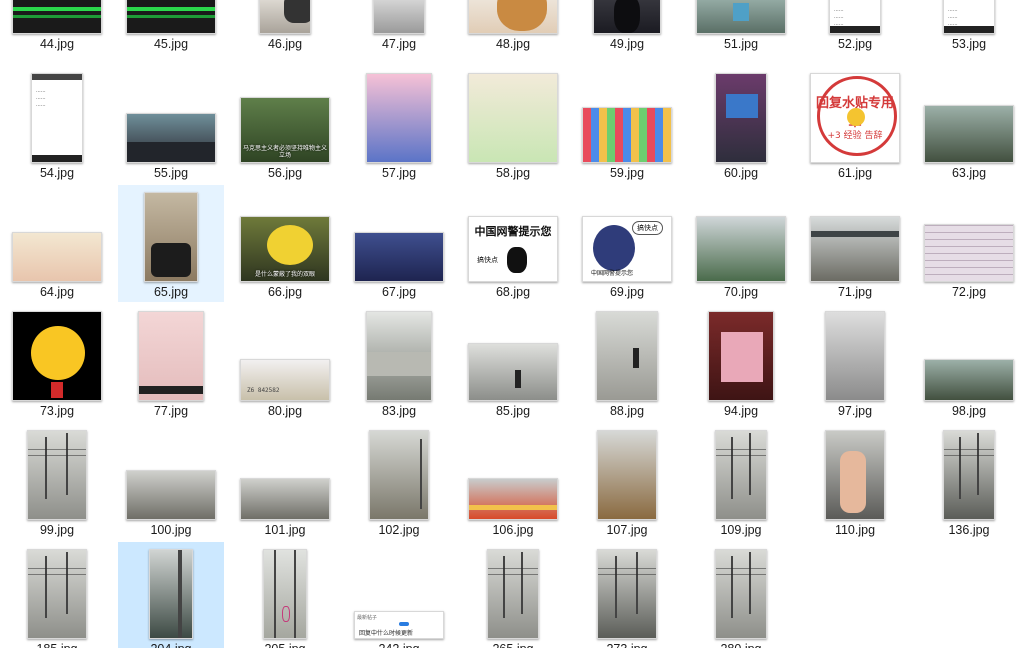  I want to click on file-tile: 99.jpg, so click(57, 481).